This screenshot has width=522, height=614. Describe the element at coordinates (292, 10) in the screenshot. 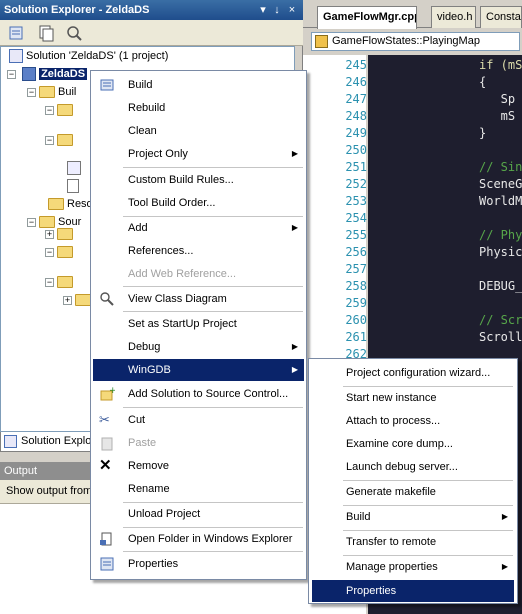

I see `close-icon: ×` at that location.